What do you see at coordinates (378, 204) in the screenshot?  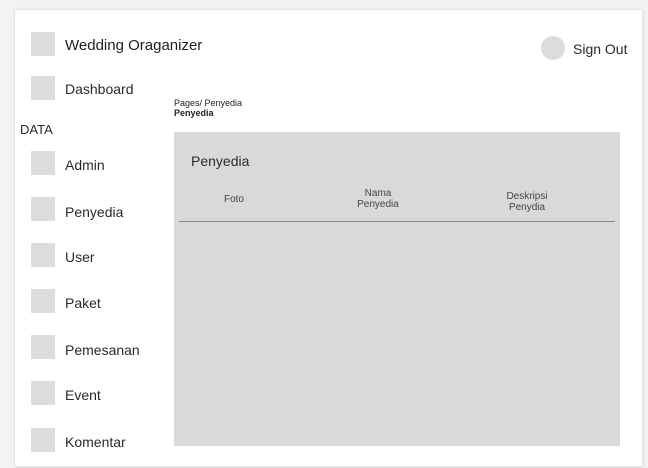 I see `column-header-nama-line2: Penyedia` at bounding box center [378, 204].